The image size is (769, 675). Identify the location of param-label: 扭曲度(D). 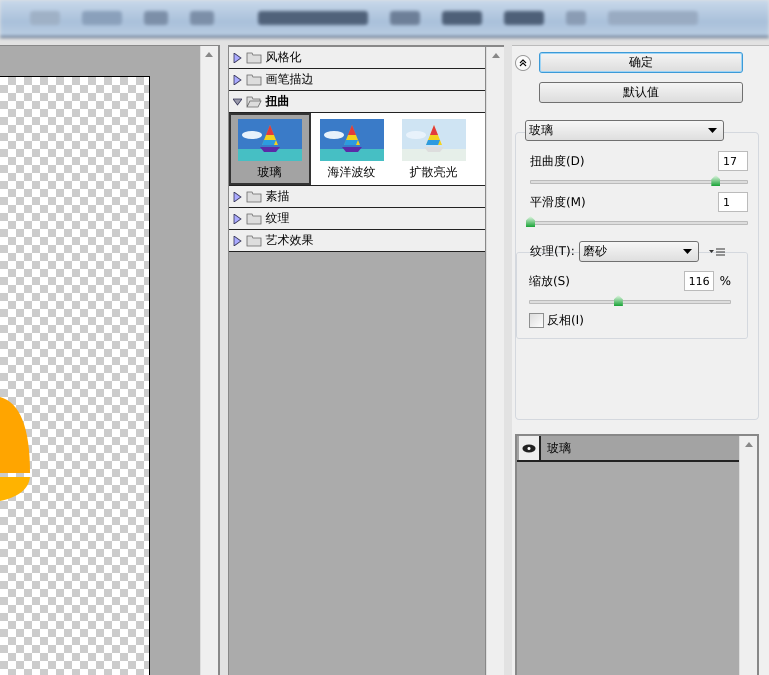
(557, 161).